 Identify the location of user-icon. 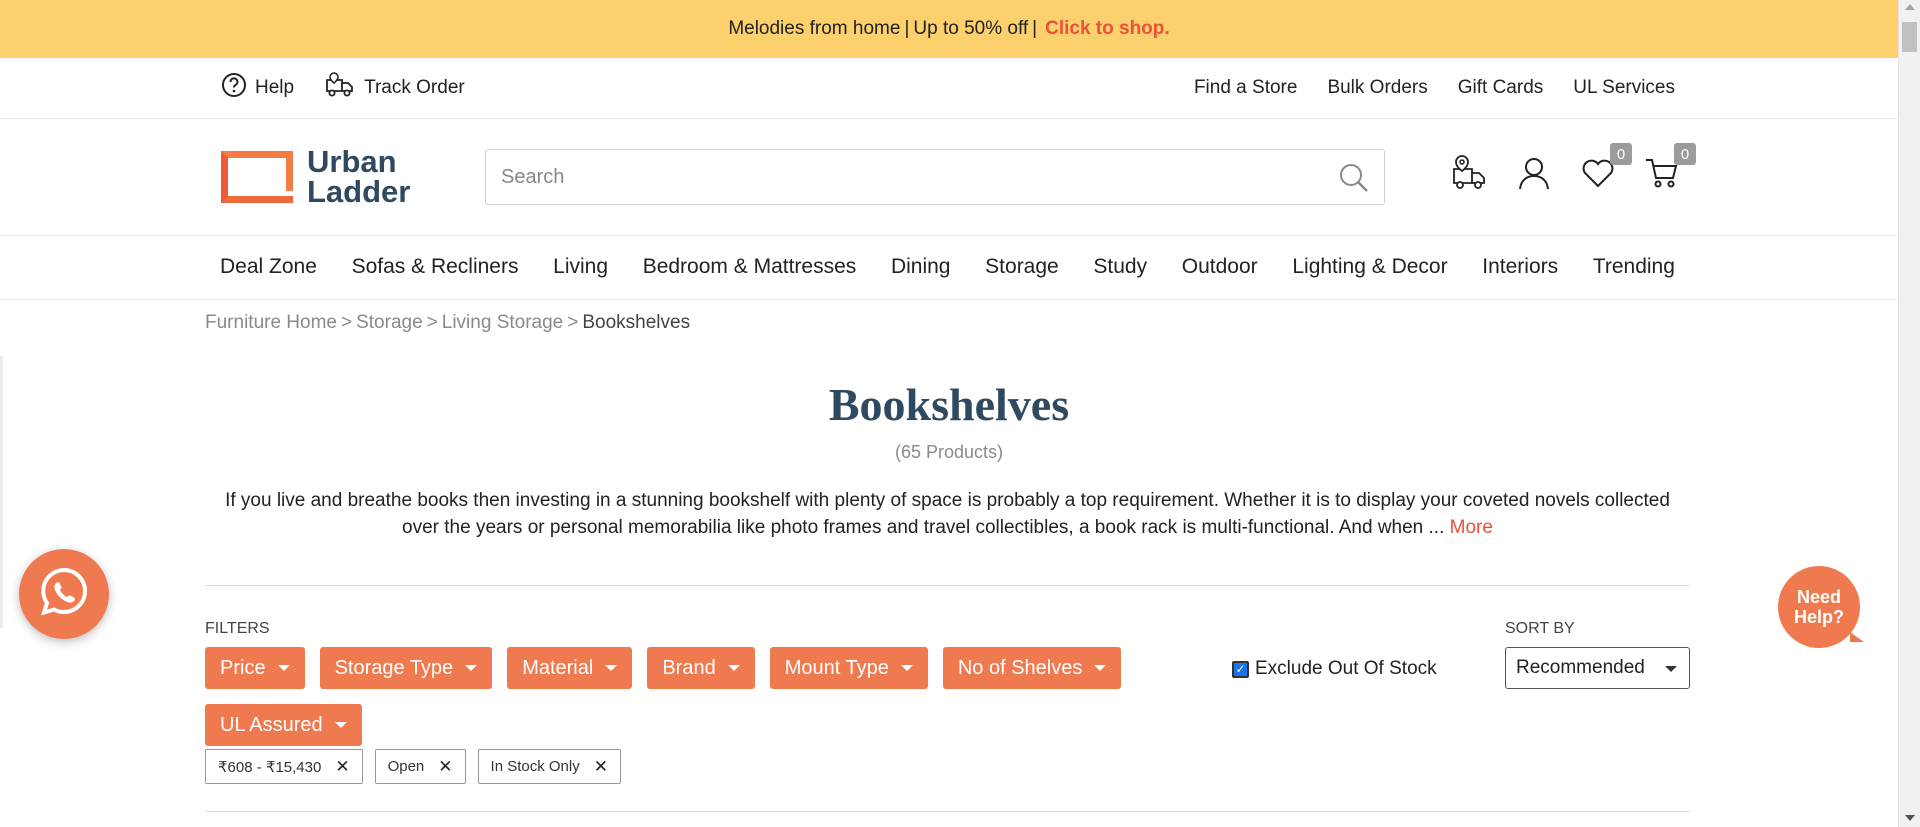
(1534, 175).